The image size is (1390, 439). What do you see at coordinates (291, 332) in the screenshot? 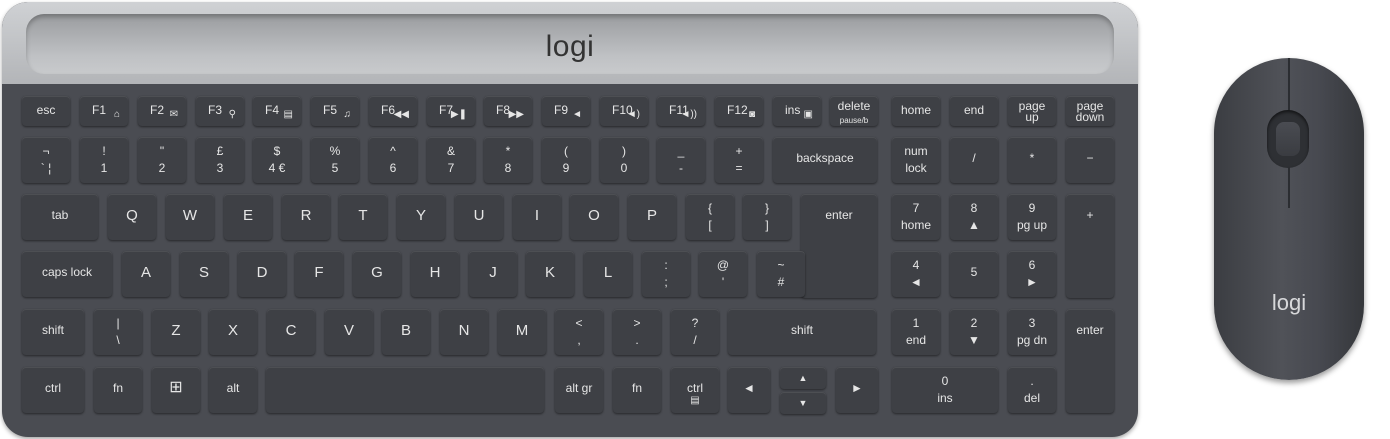
I see `key-c: C` at bounding box center [291, 332].